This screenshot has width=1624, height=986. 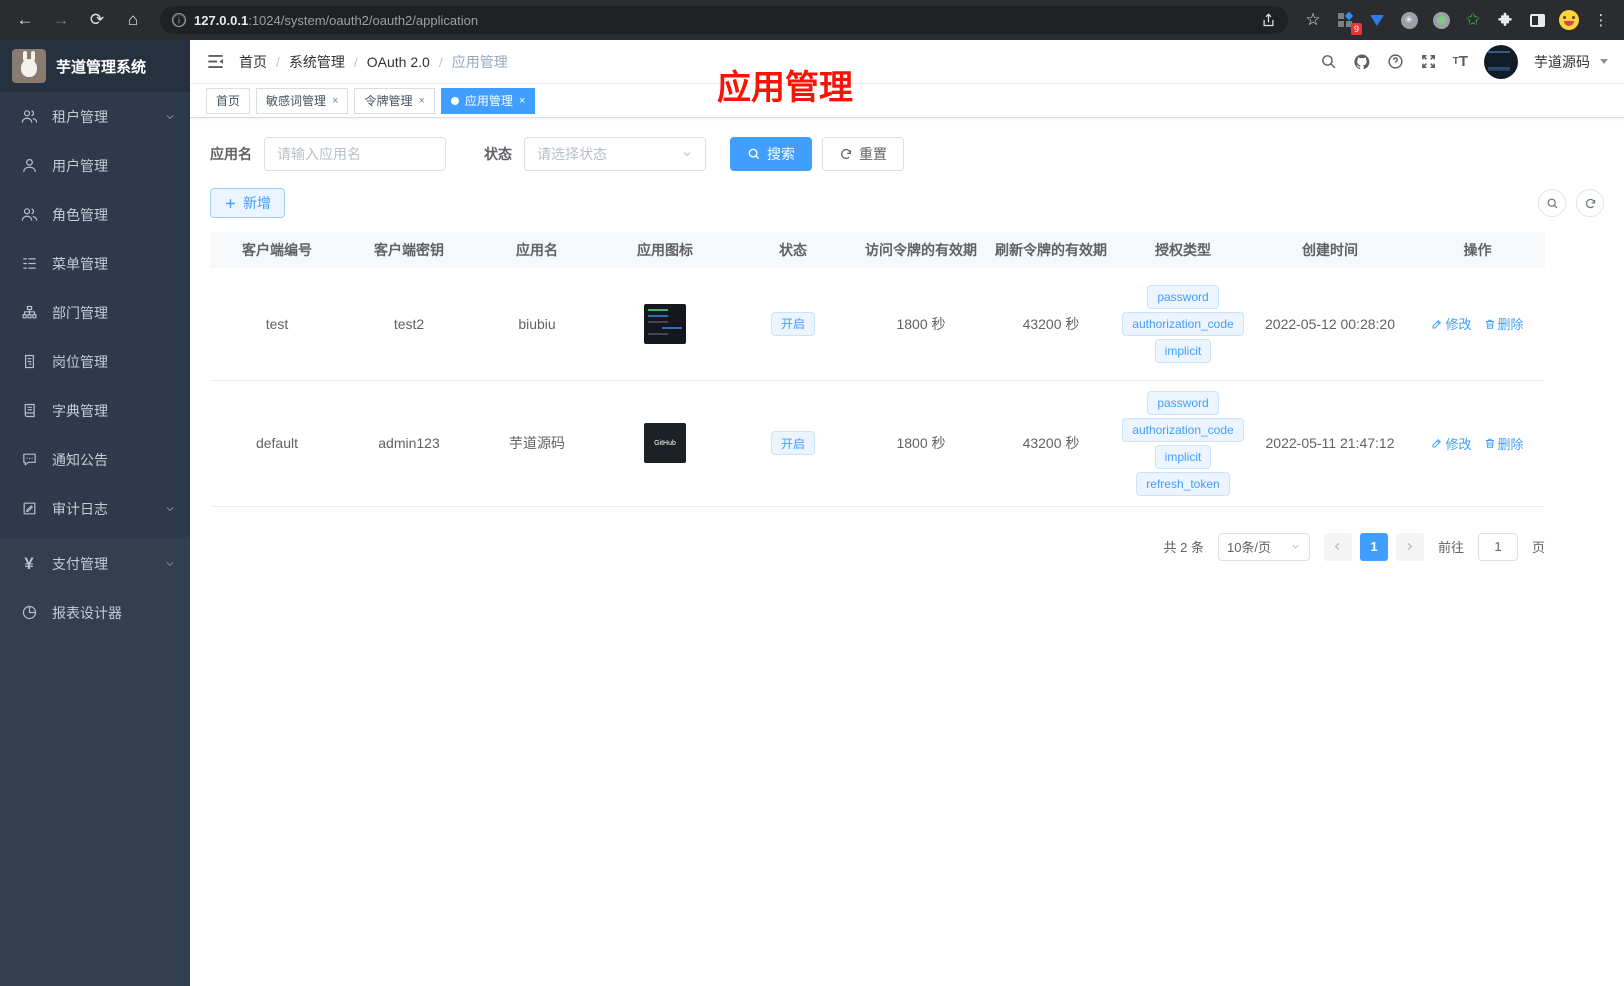 I want to click on font-size-icon: TT, so click(x=1460, y=61).